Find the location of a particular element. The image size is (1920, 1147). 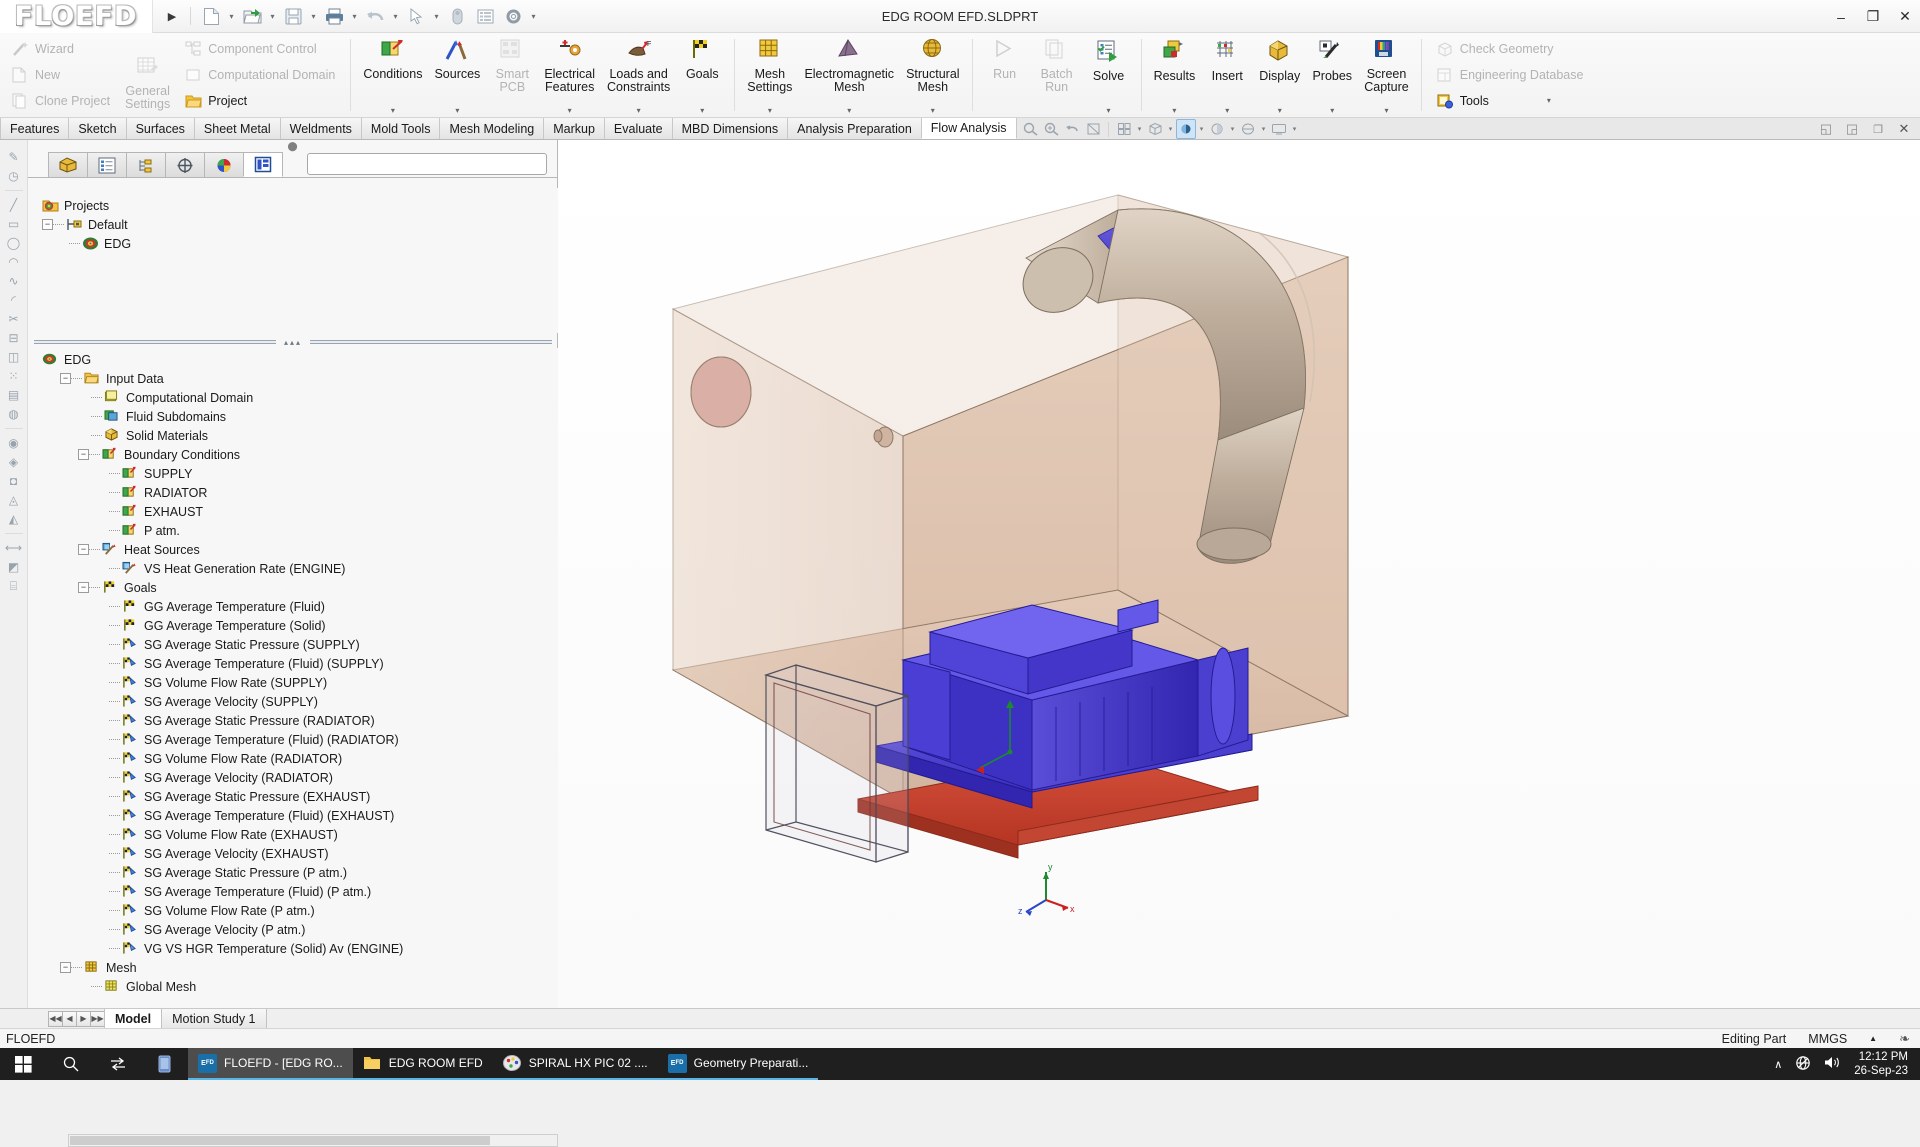

offset-rail-icon: ⊟ is located at coordinates (14, 338).